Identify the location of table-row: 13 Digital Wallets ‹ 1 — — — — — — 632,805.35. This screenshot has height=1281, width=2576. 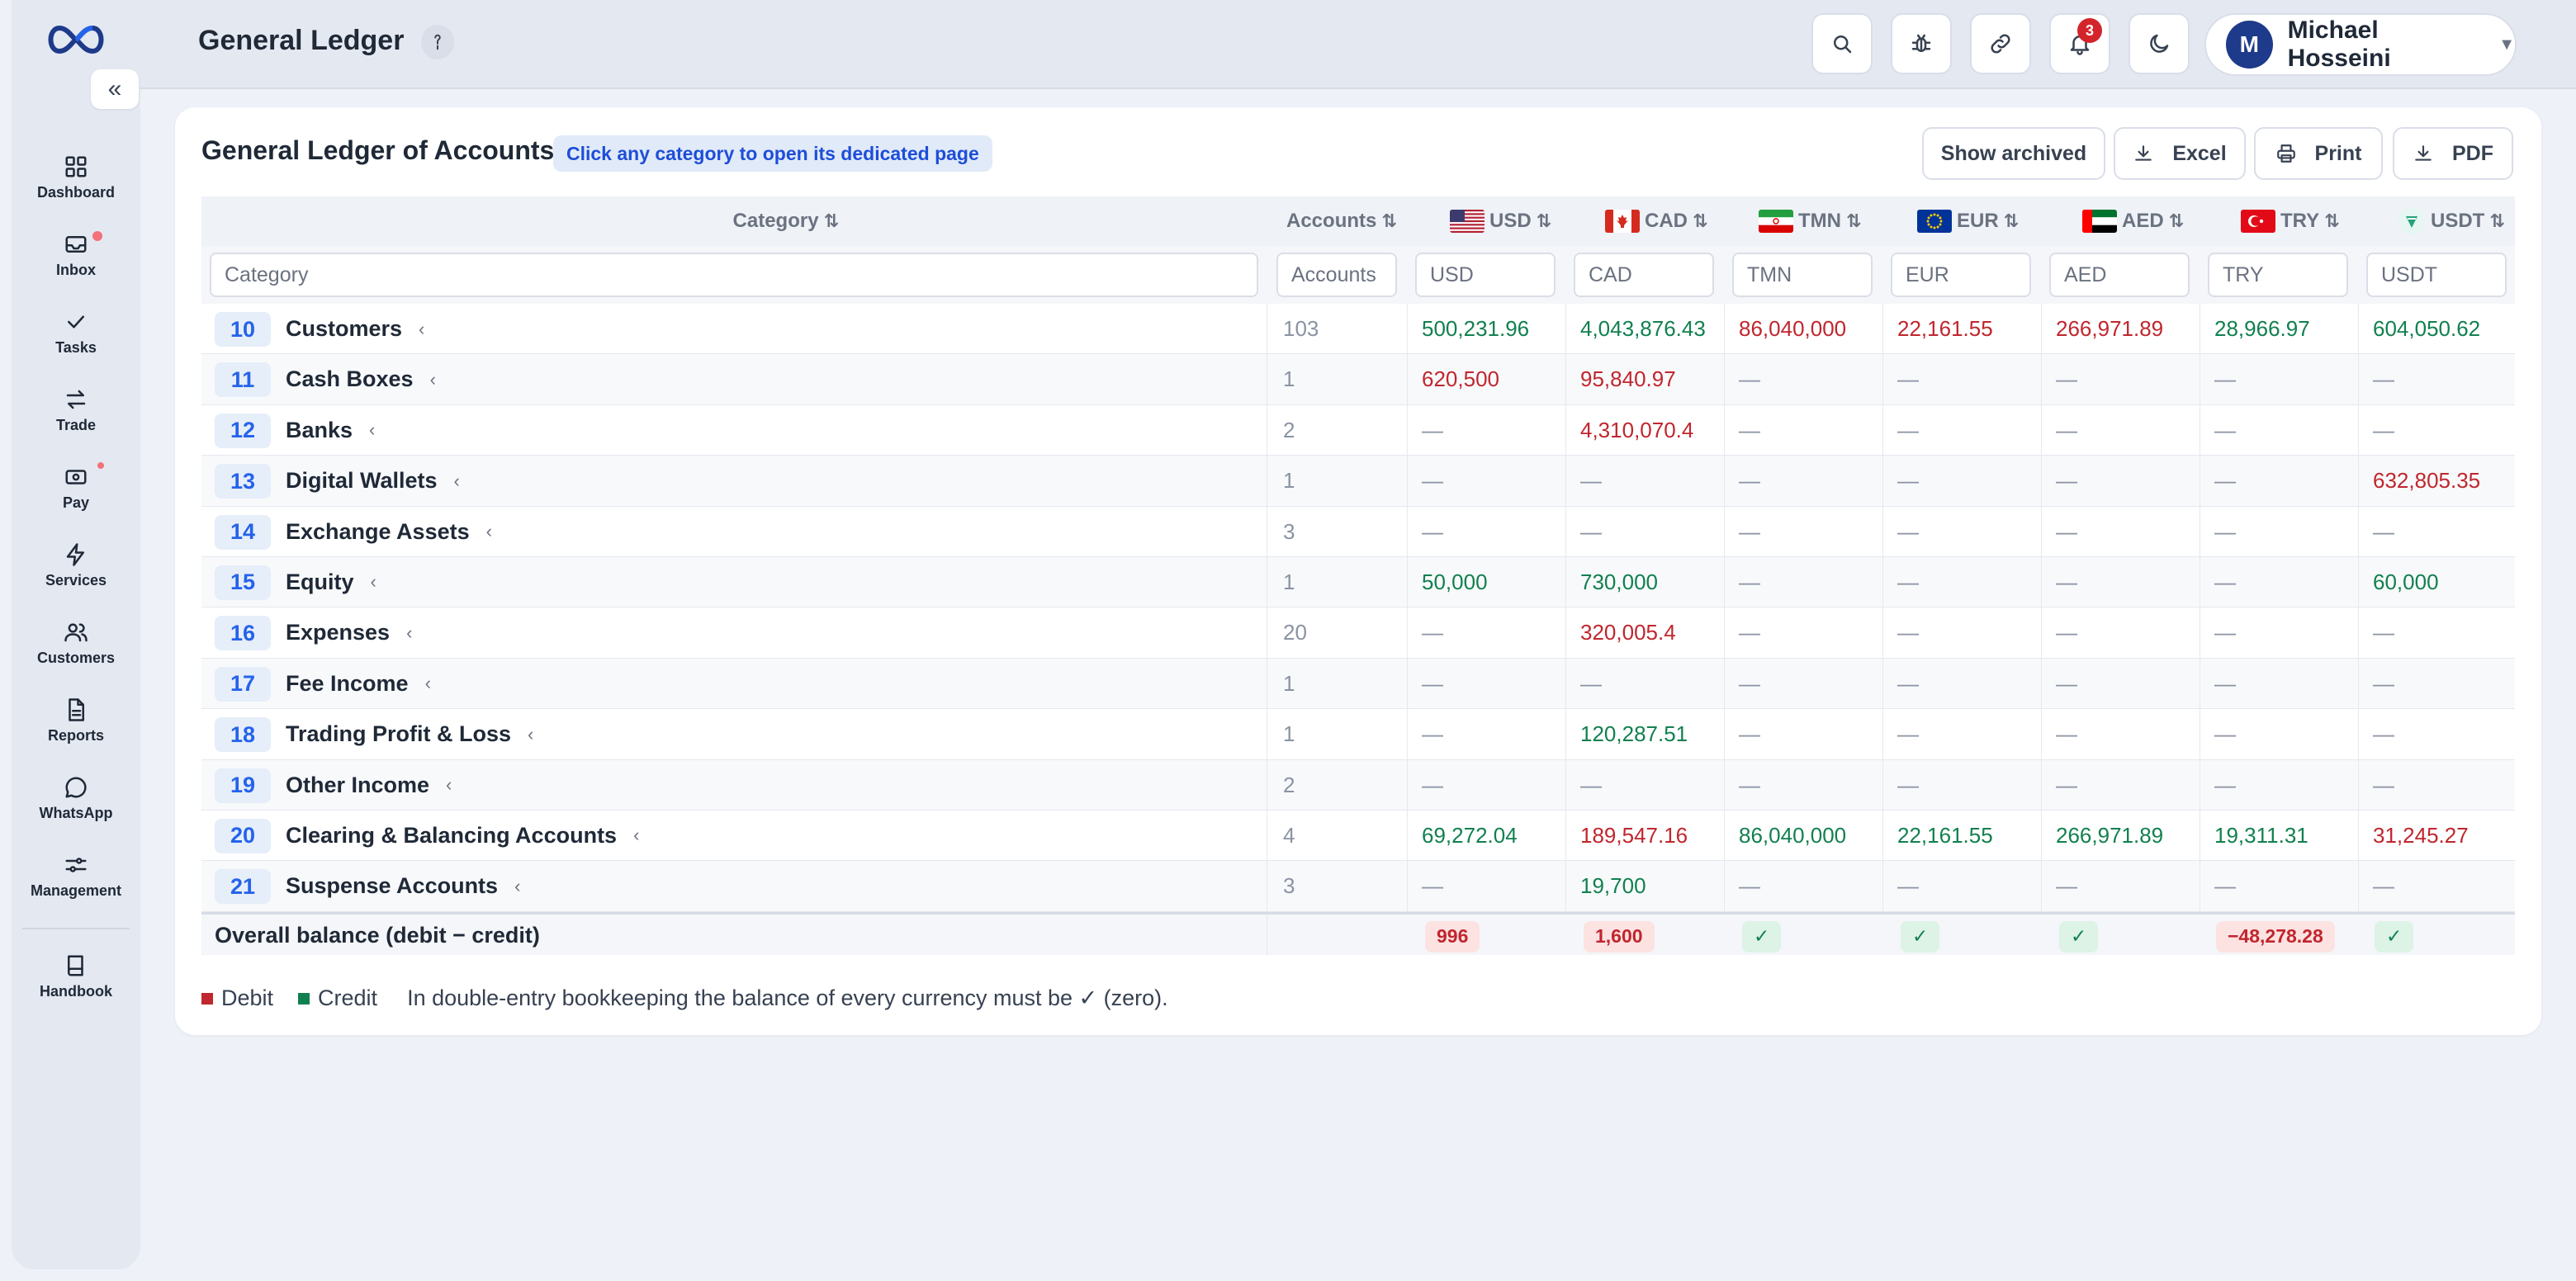
(1358, 481).